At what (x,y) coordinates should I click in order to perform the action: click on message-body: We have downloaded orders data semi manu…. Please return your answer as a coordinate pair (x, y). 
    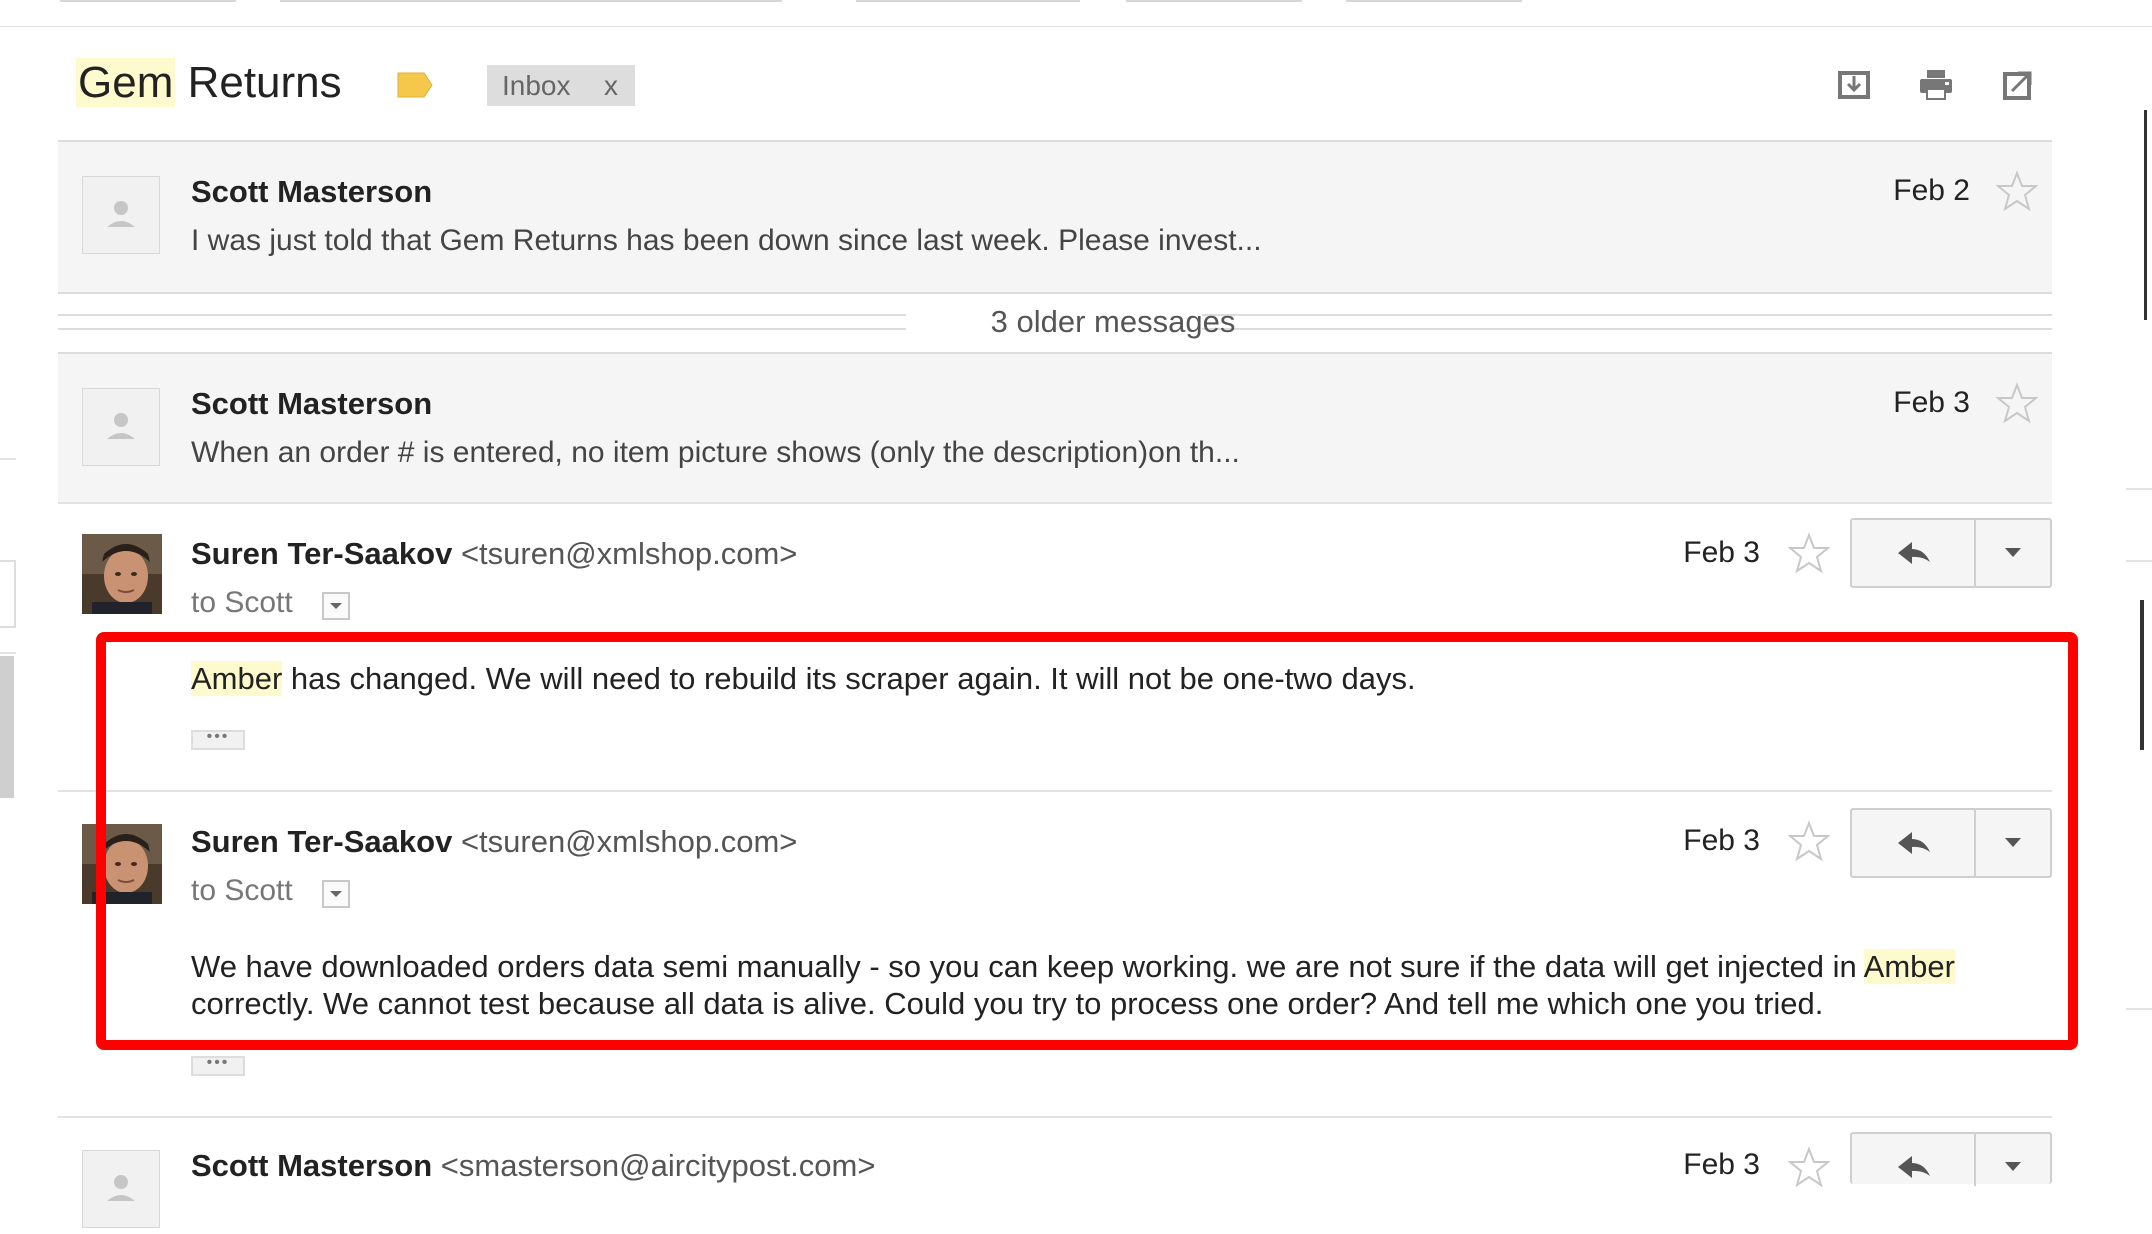
    Looking at the image, I should click on (1073, 966).